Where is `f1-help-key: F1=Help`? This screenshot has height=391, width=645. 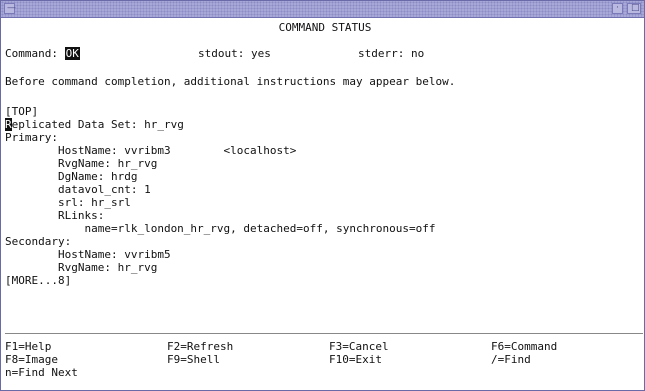 f1-help-key: F1=Help is located at coordinates (28, 346).